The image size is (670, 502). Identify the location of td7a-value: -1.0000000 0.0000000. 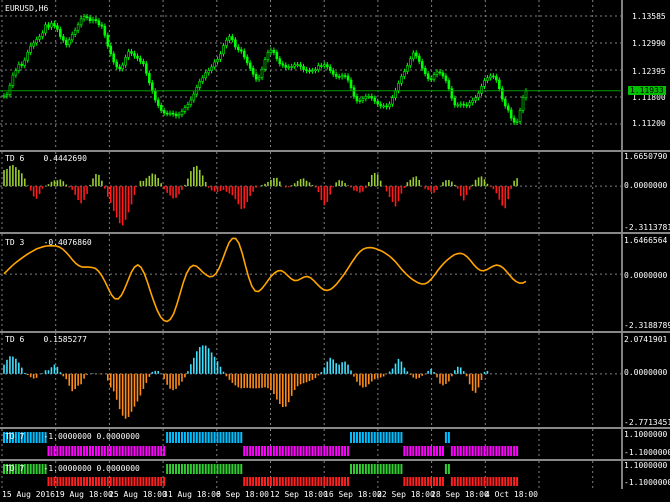
(91, 436).